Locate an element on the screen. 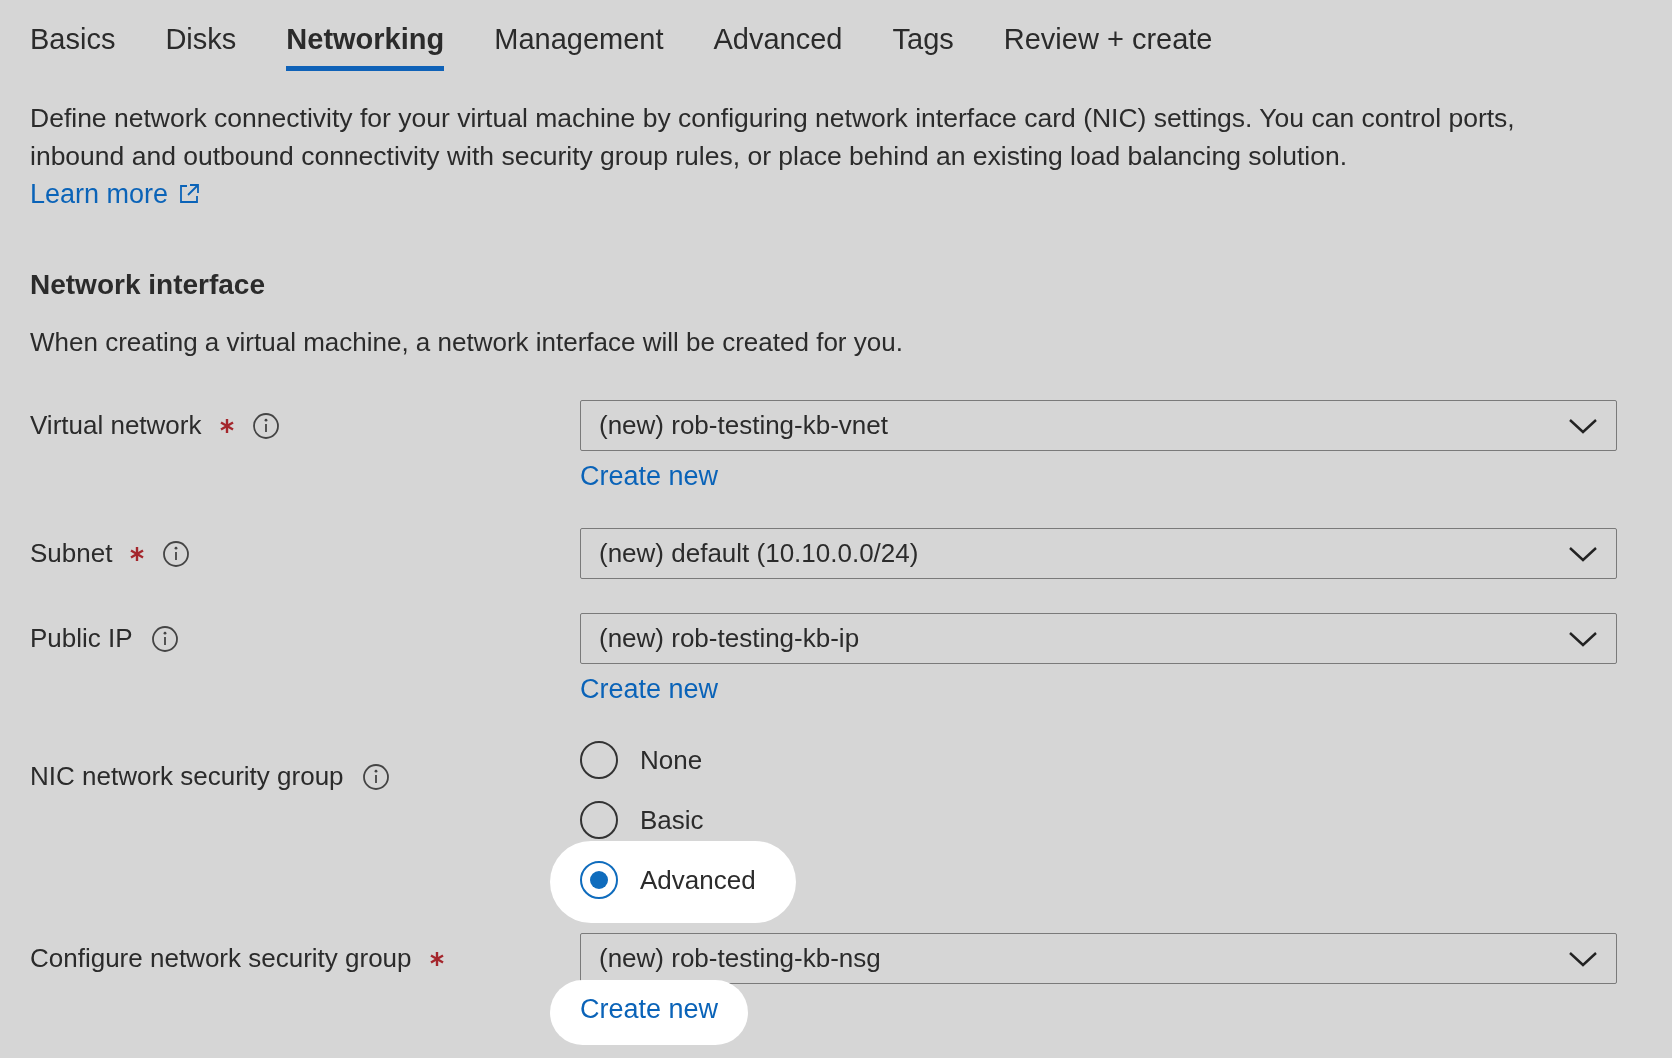 This screenshot has width=1672, height=1058. field-label: Public IP is located at coordinates (81, 638).